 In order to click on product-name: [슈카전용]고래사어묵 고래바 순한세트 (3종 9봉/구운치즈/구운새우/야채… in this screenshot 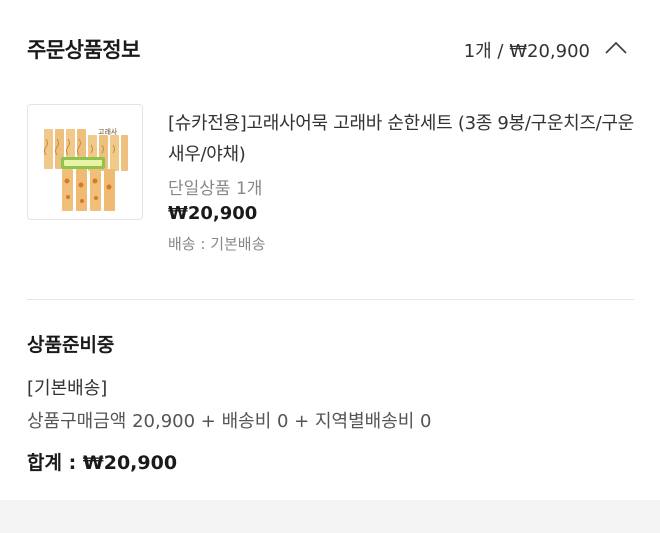, I will do `click(401, 139)`.